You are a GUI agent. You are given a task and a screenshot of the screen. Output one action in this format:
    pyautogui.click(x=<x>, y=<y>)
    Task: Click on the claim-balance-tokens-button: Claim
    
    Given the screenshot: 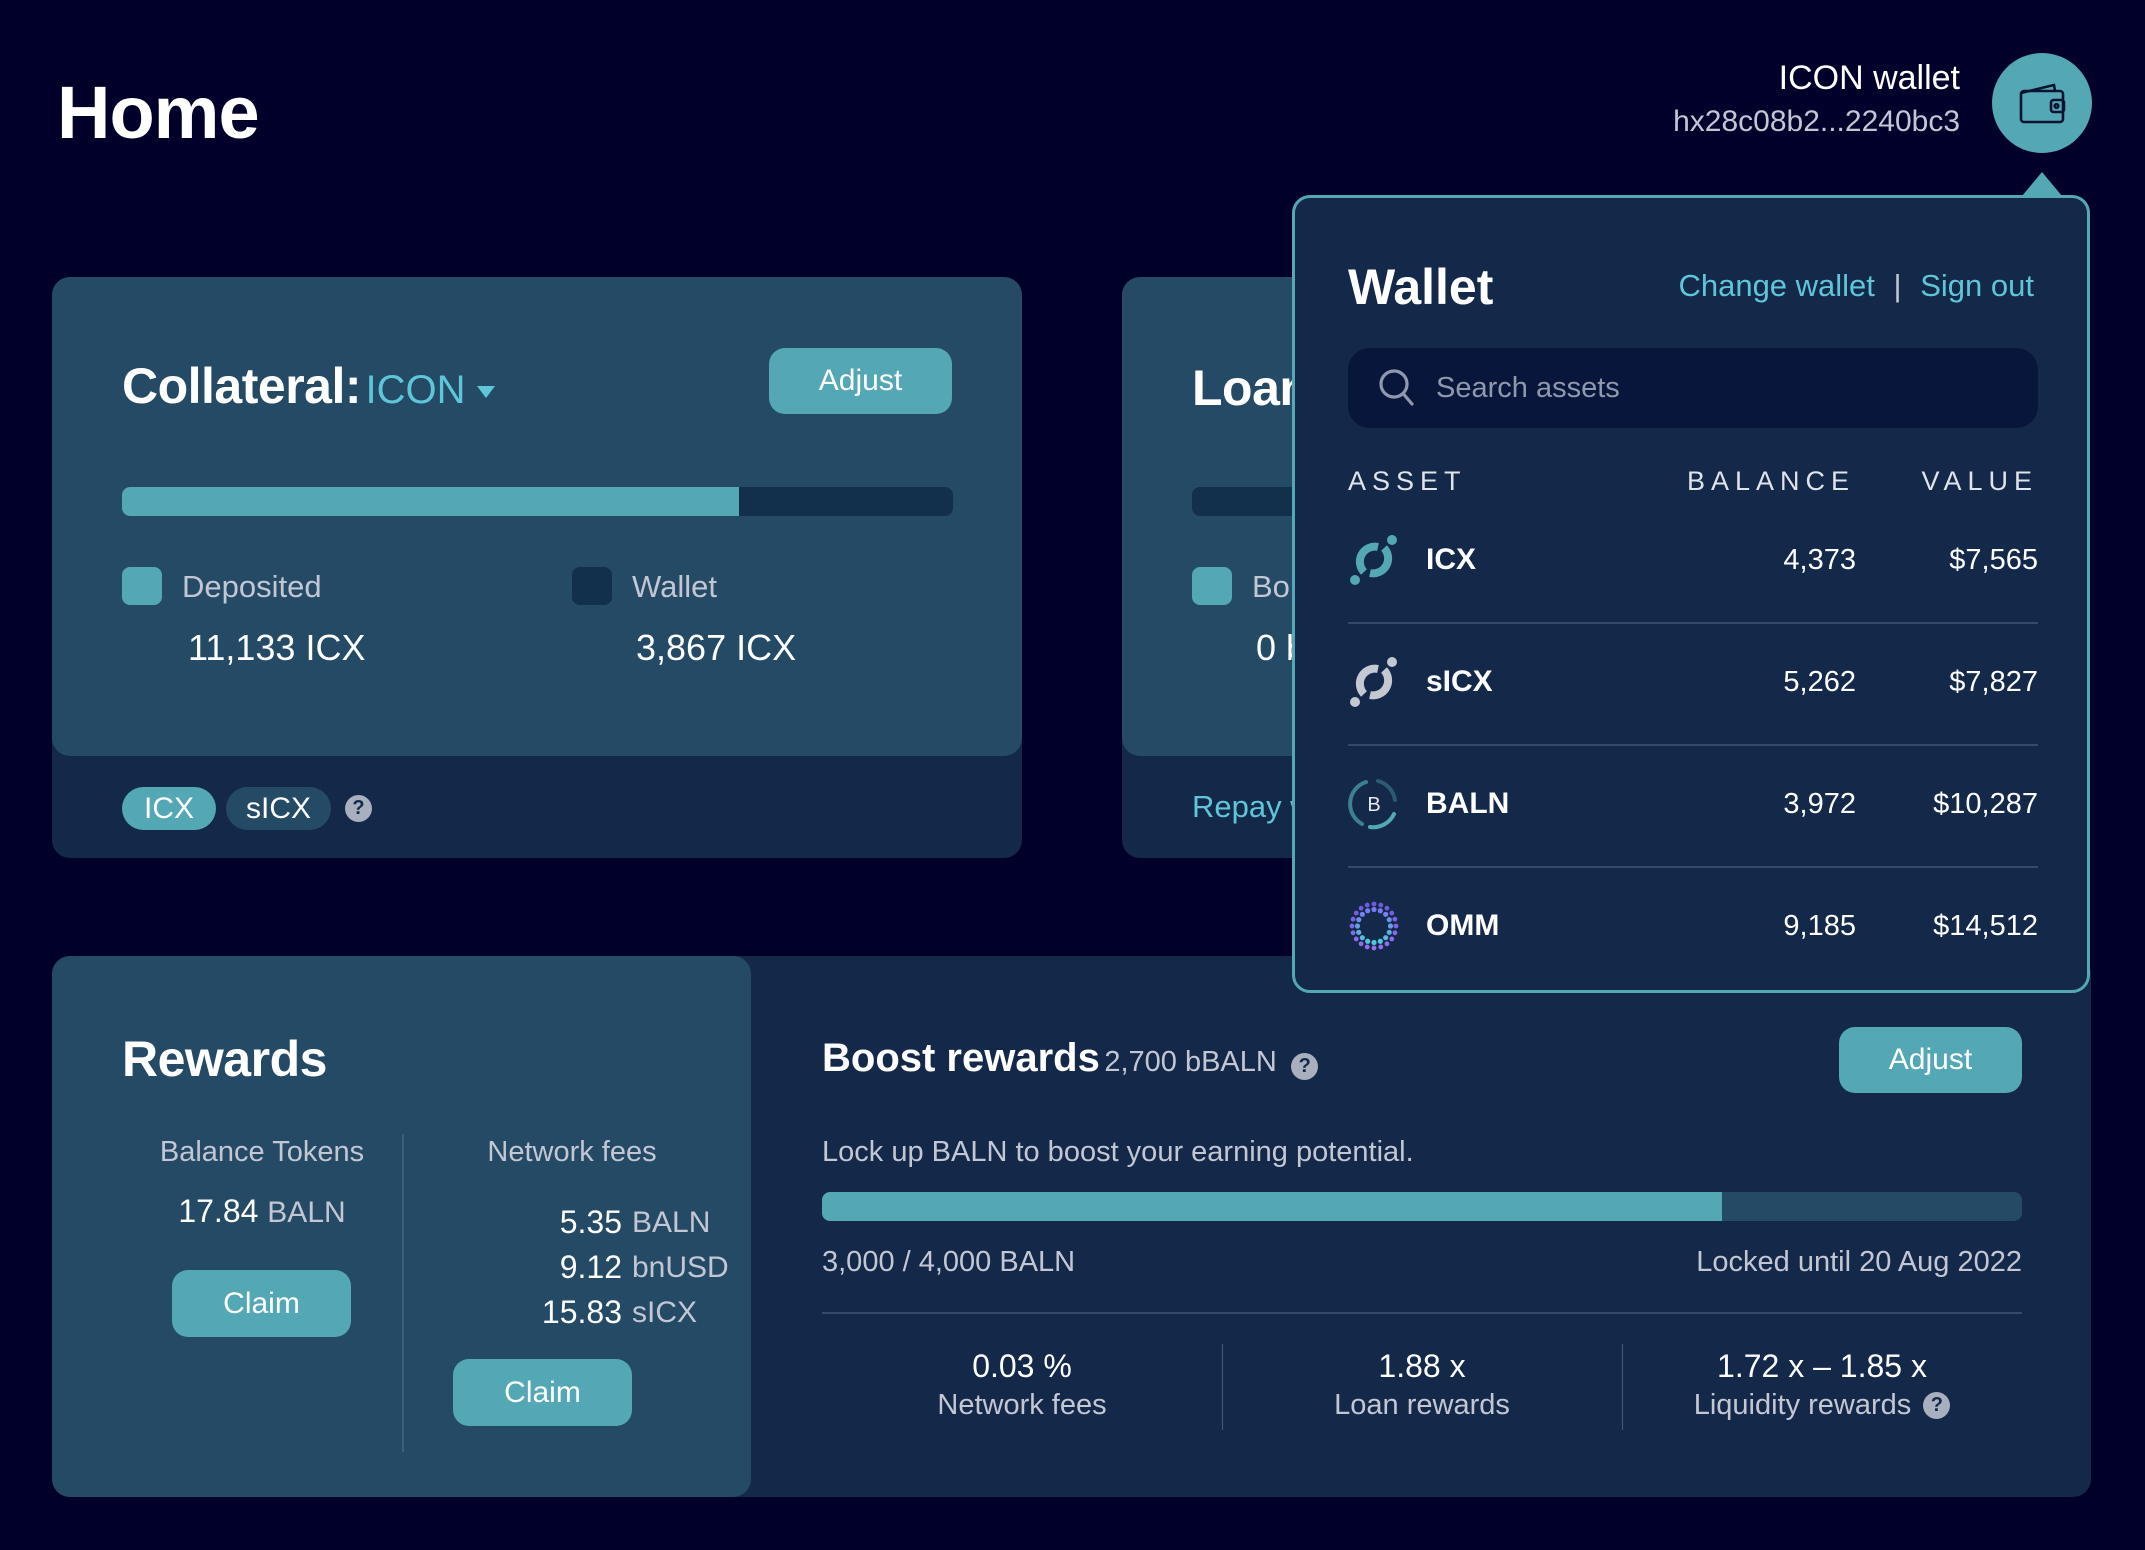 What is the action you would take?
    pyautogui.click(x=261, y=1303)
    